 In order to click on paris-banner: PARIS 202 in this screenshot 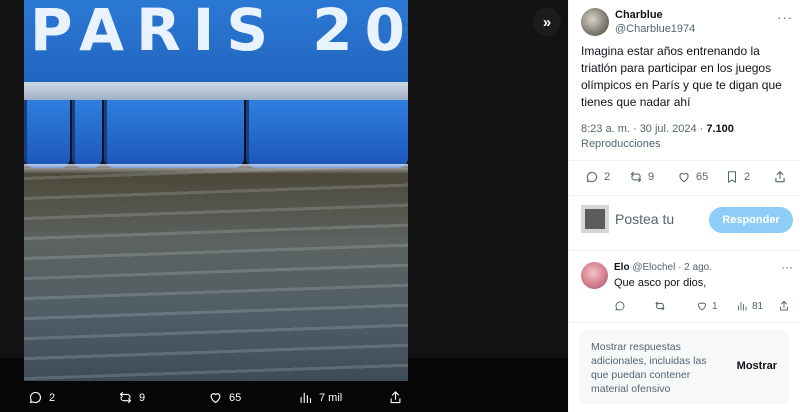, I will do `click(216, 41)`.